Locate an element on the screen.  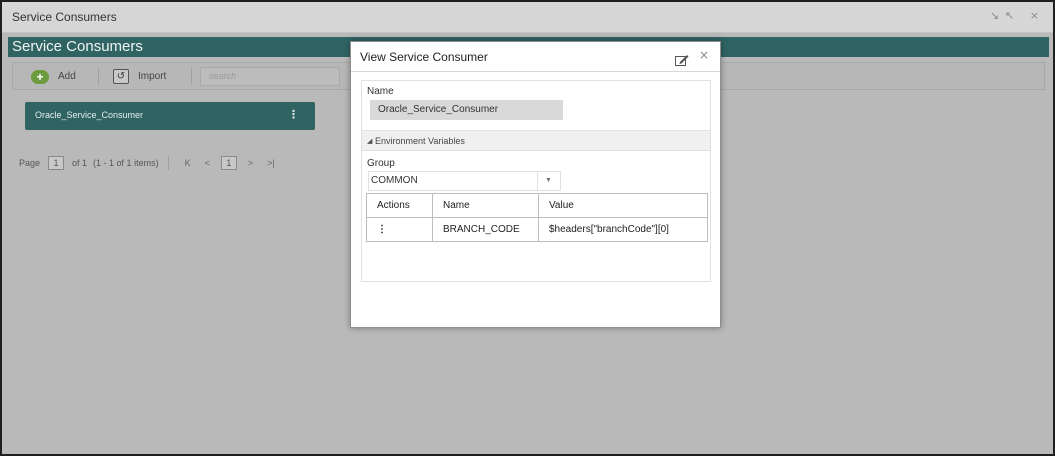
pager-divider is located at coordinates (168, 163).